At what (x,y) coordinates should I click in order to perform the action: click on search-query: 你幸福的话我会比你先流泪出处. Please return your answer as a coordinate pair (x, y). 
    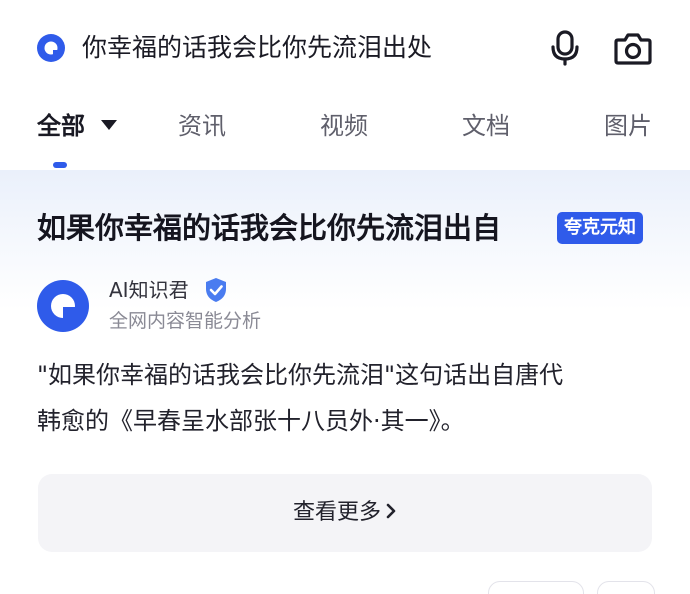
    Looking at the image, I should click on (257, 48).